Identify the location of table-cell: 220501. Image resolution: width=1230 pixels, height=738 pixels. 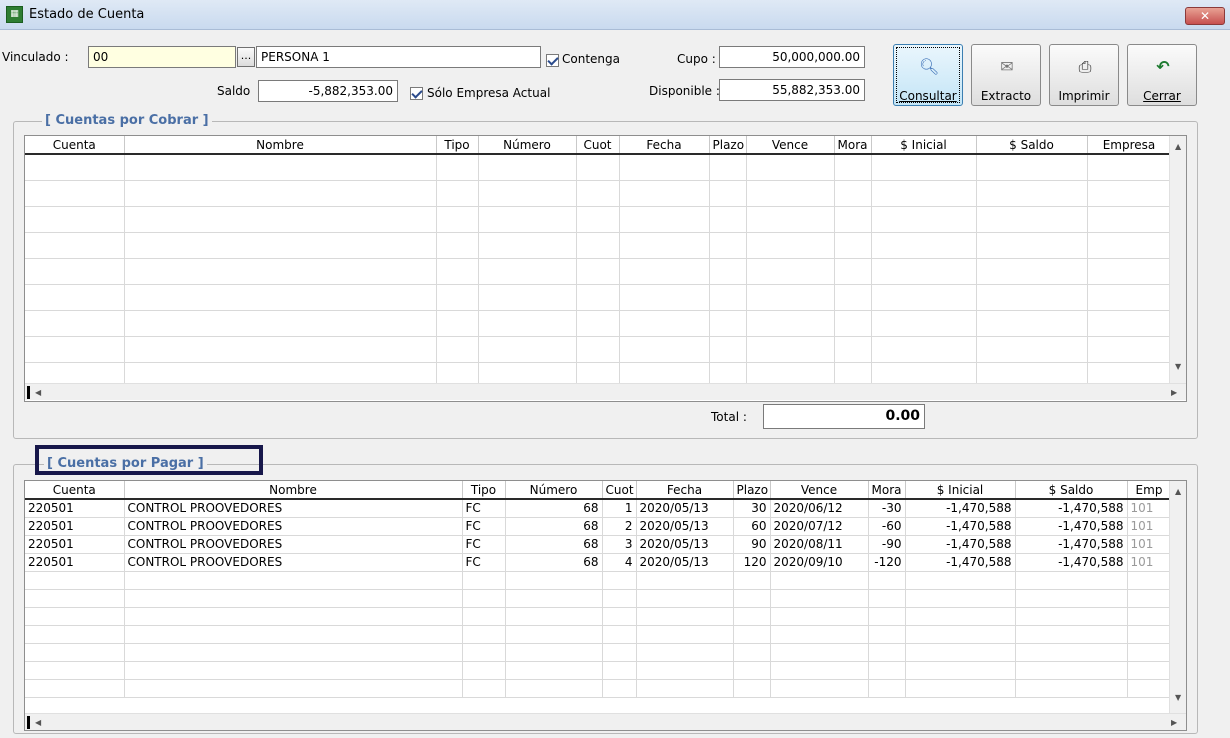
(75, 544).